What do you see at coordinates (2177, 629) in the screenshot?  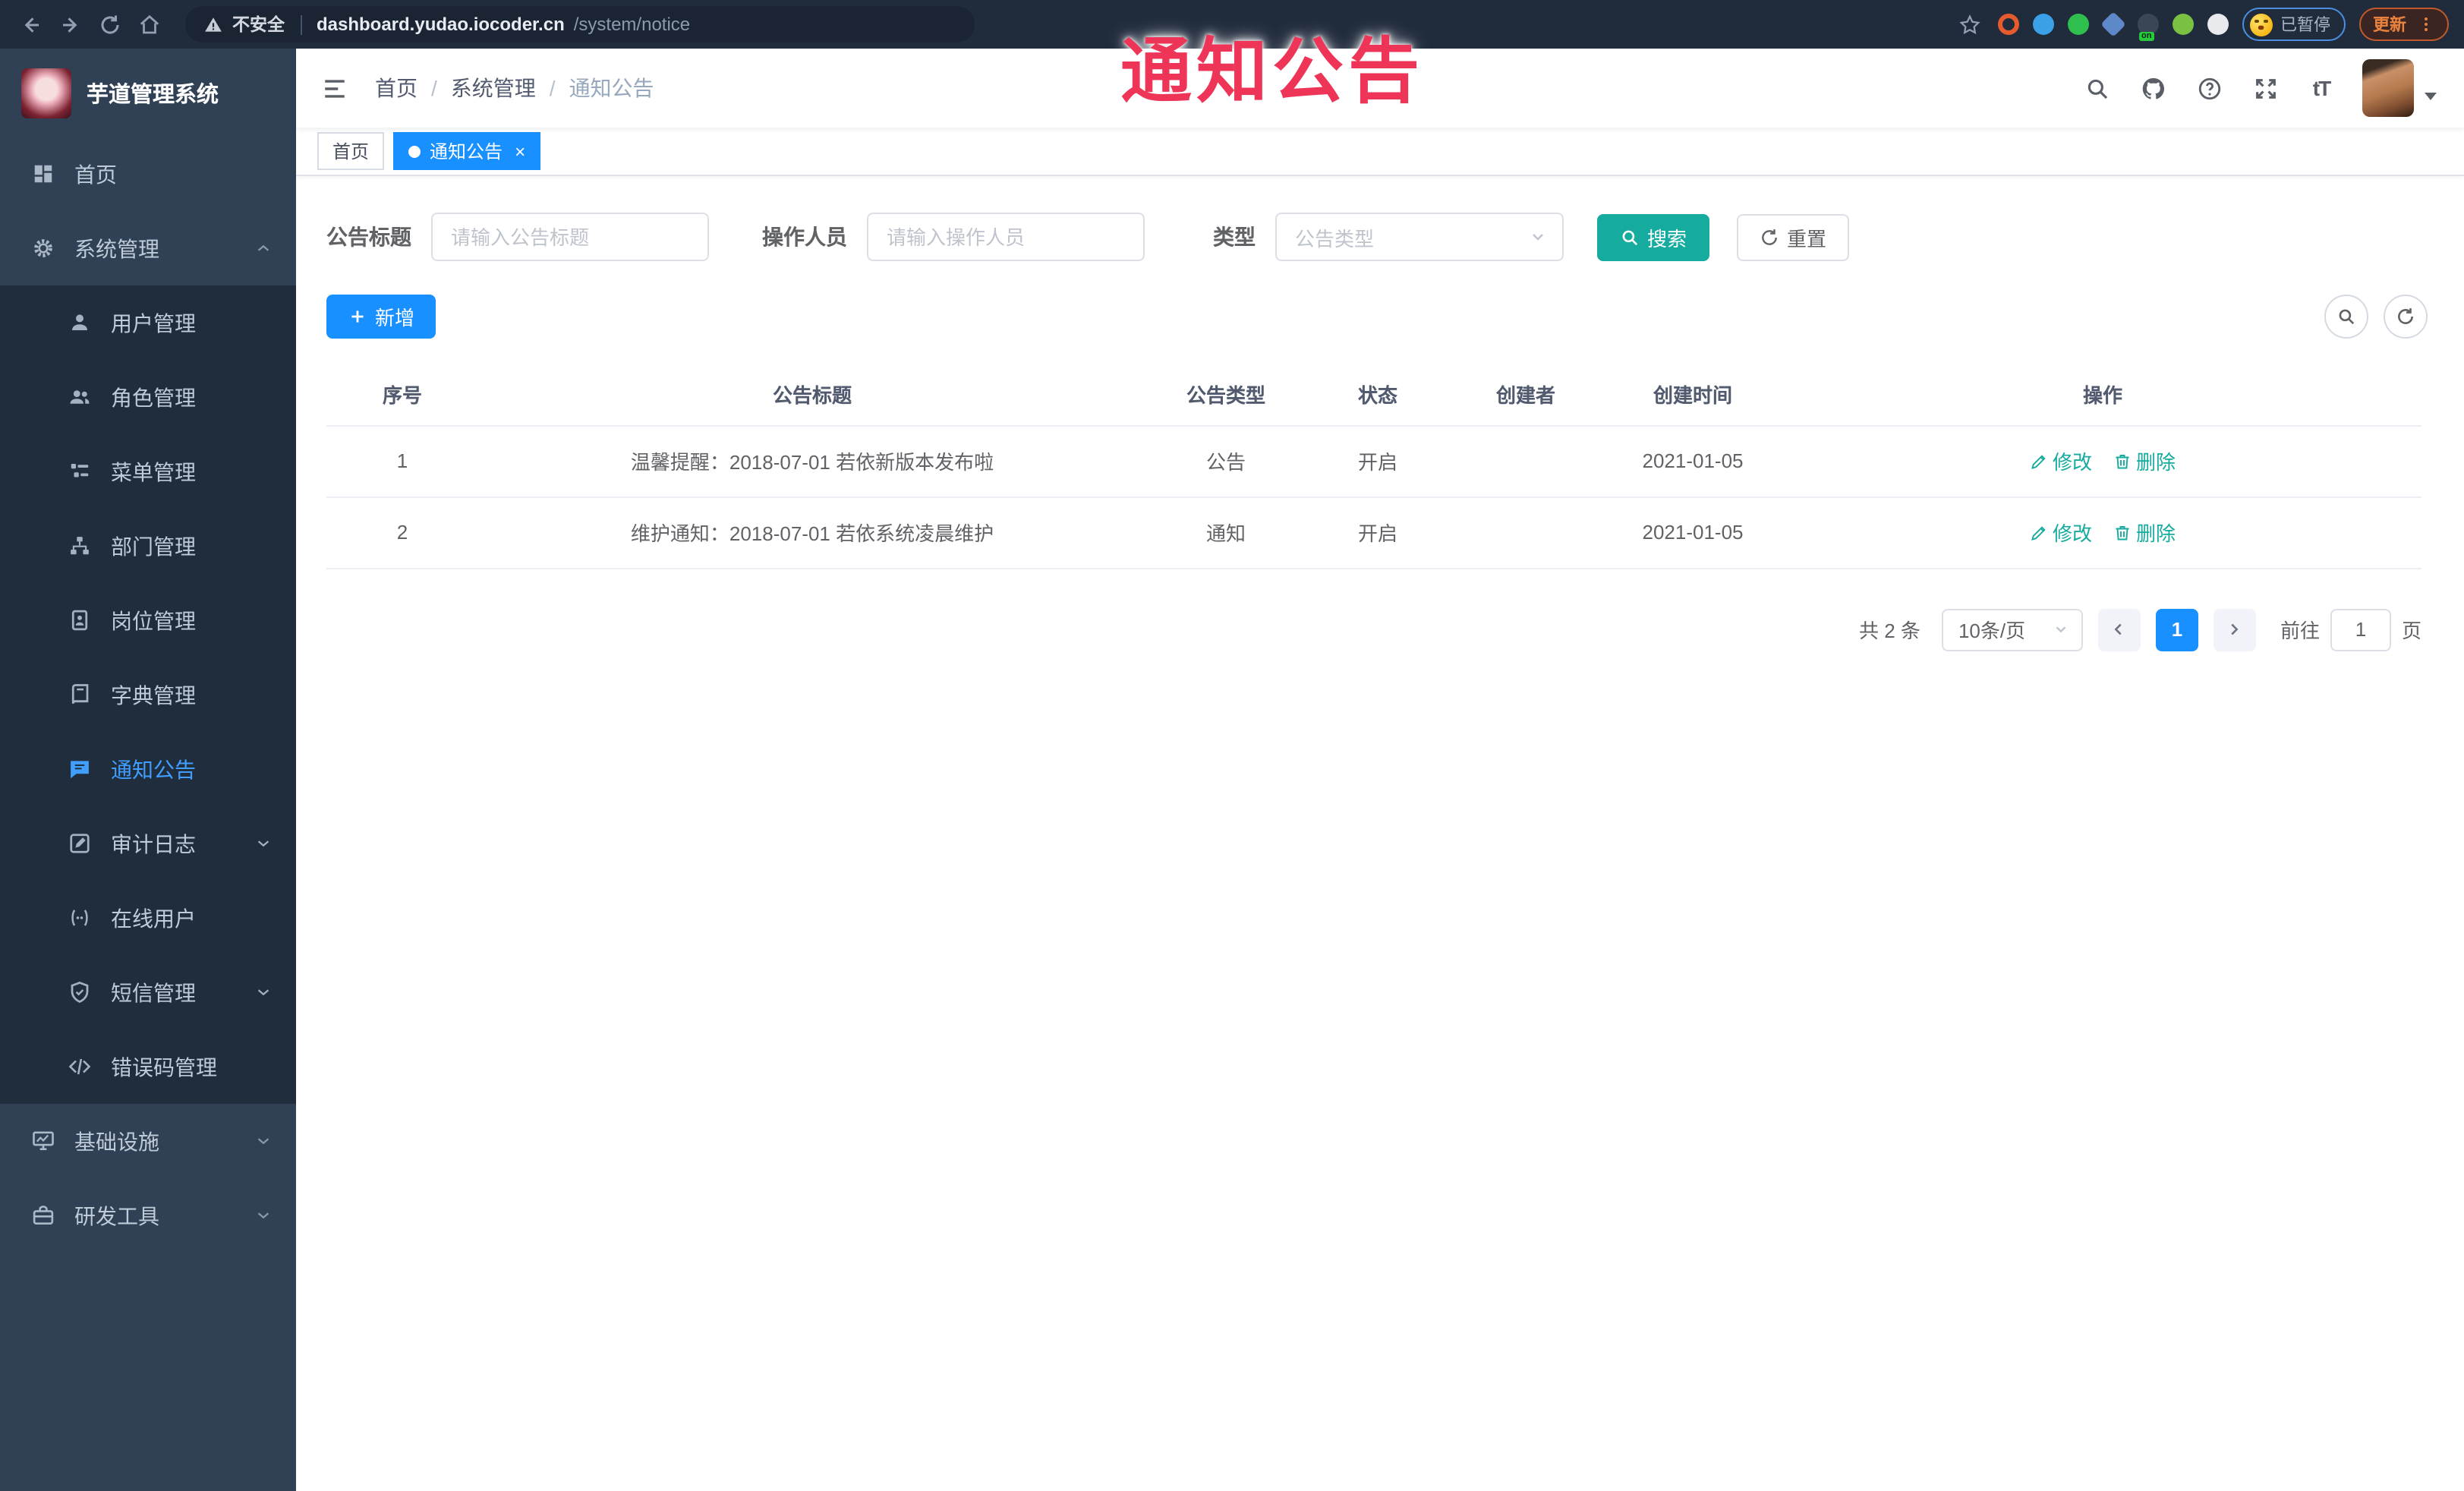 I see `page-number-button: 1` at bounding box center [2177, 629].